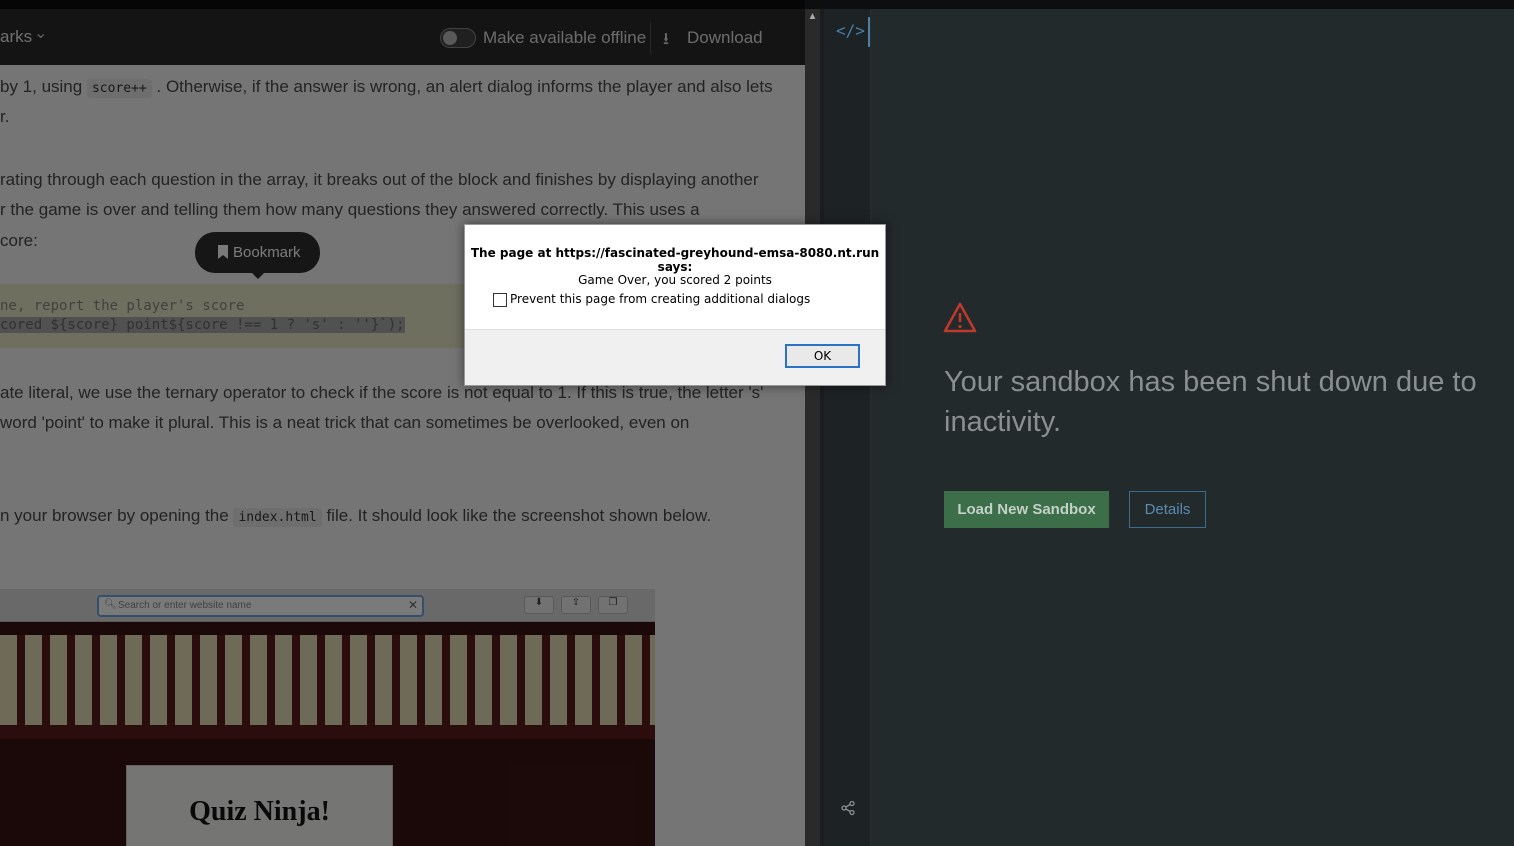  What do you see at coordinates (19, 240) in the screenshot?
I see `paragraph-line: core:` at bounding box center [19, 240].